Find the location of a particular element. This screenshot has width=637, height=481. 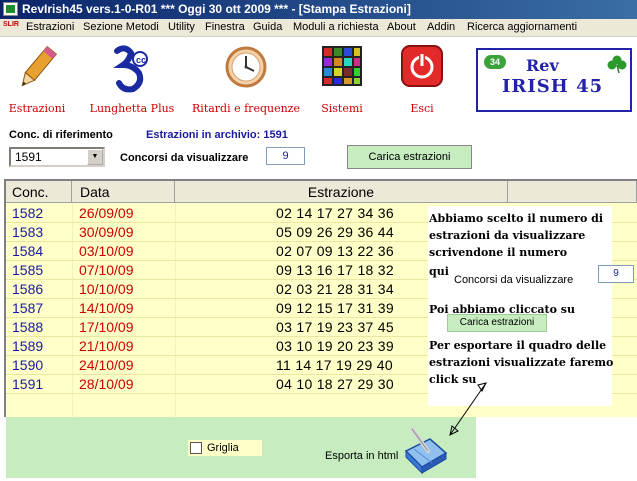

griglia-checkbox: Griglia is located at coordinates (225, 448).